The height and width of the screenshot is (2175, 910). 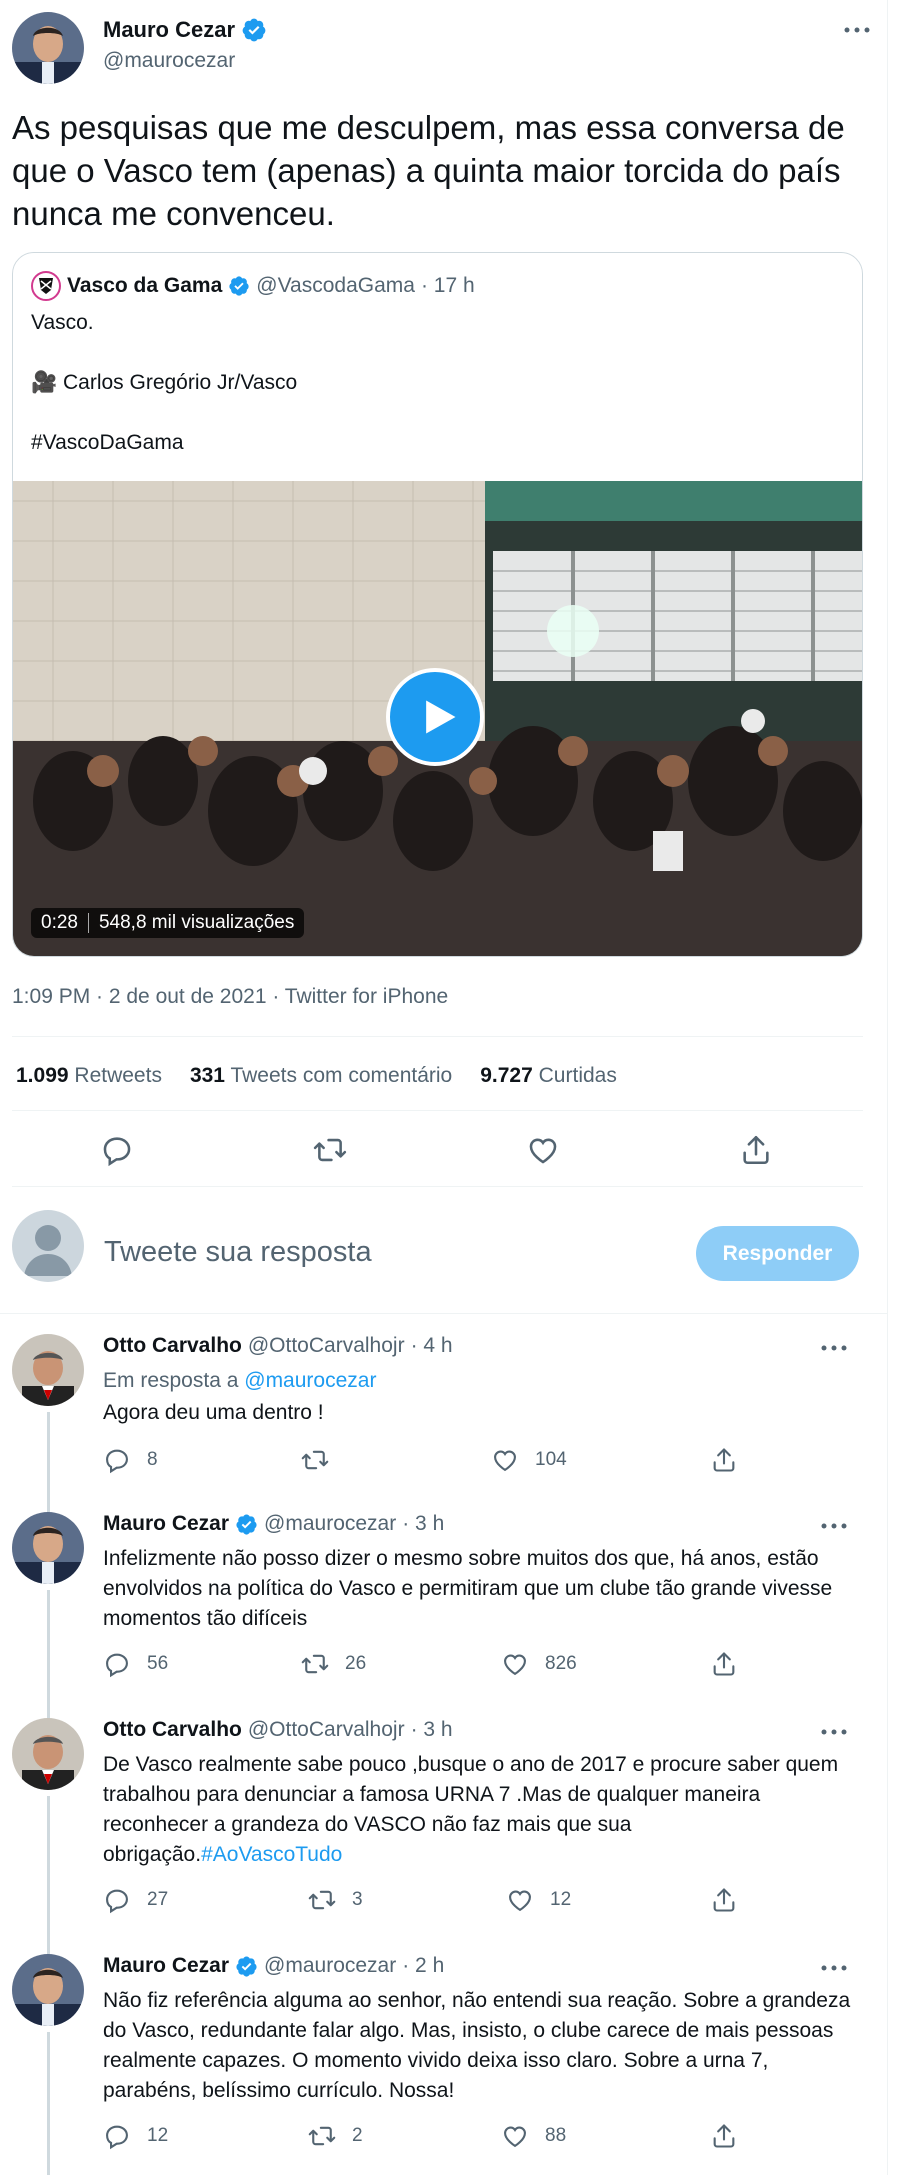 I want to click on reply-action: 27, so click(x=135, y=1900).